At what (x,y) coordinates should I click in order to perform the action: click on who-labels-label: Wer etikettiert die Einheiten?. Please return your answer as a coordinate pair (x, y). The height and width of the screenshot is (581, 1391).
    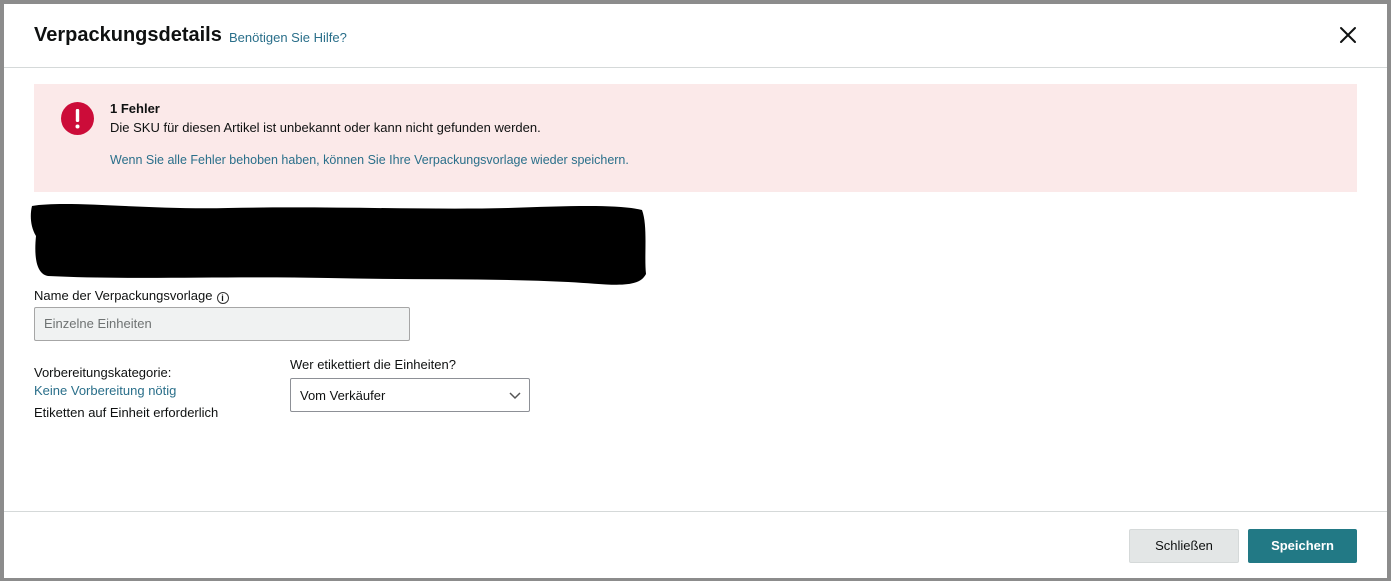
    Looking at the image, I should click on (373, 364).